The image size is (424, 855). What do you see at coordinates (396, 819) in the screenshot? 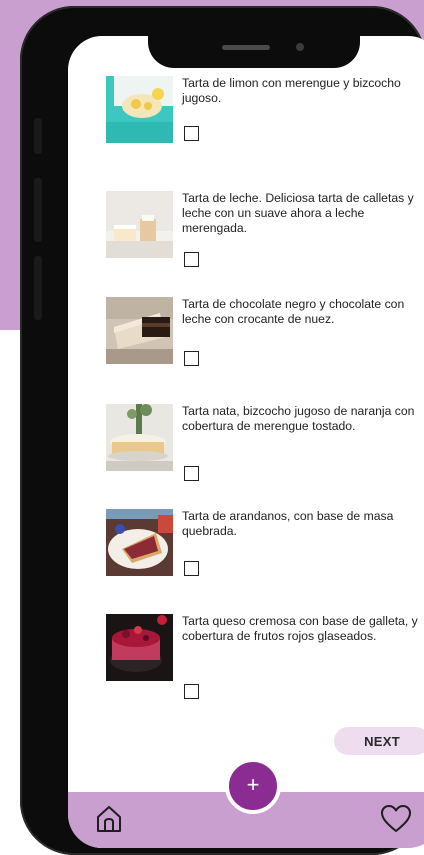
I see `heart-icon` at bounding box center [396, 819].